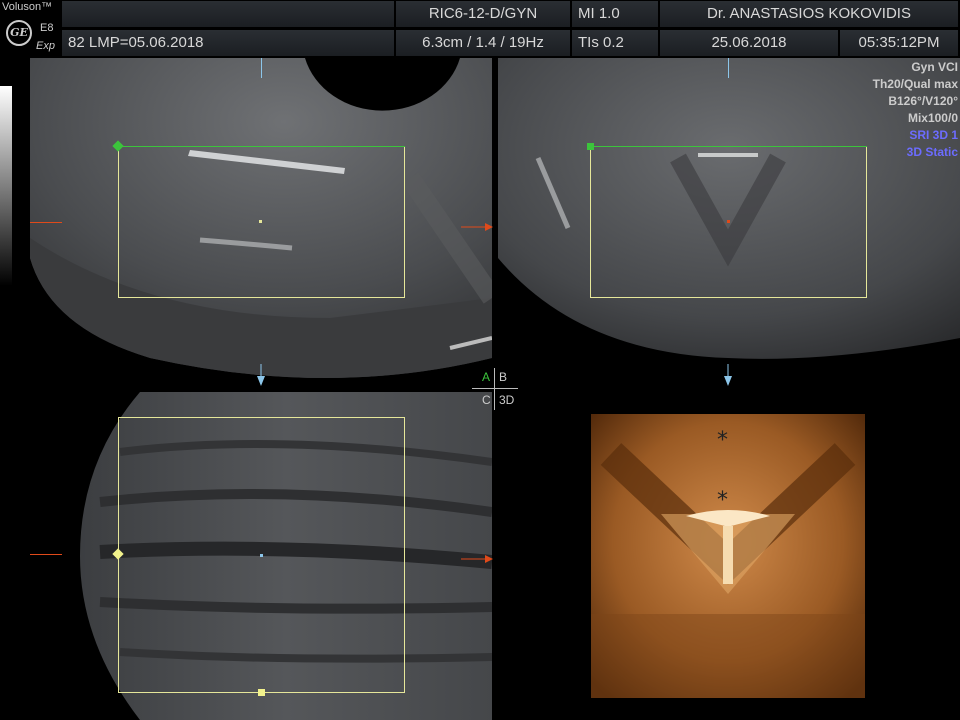  What do you see at coordinates (261, 146) in the screenshot?
I see `orientation-line-a` at bounding box center [261, 146].